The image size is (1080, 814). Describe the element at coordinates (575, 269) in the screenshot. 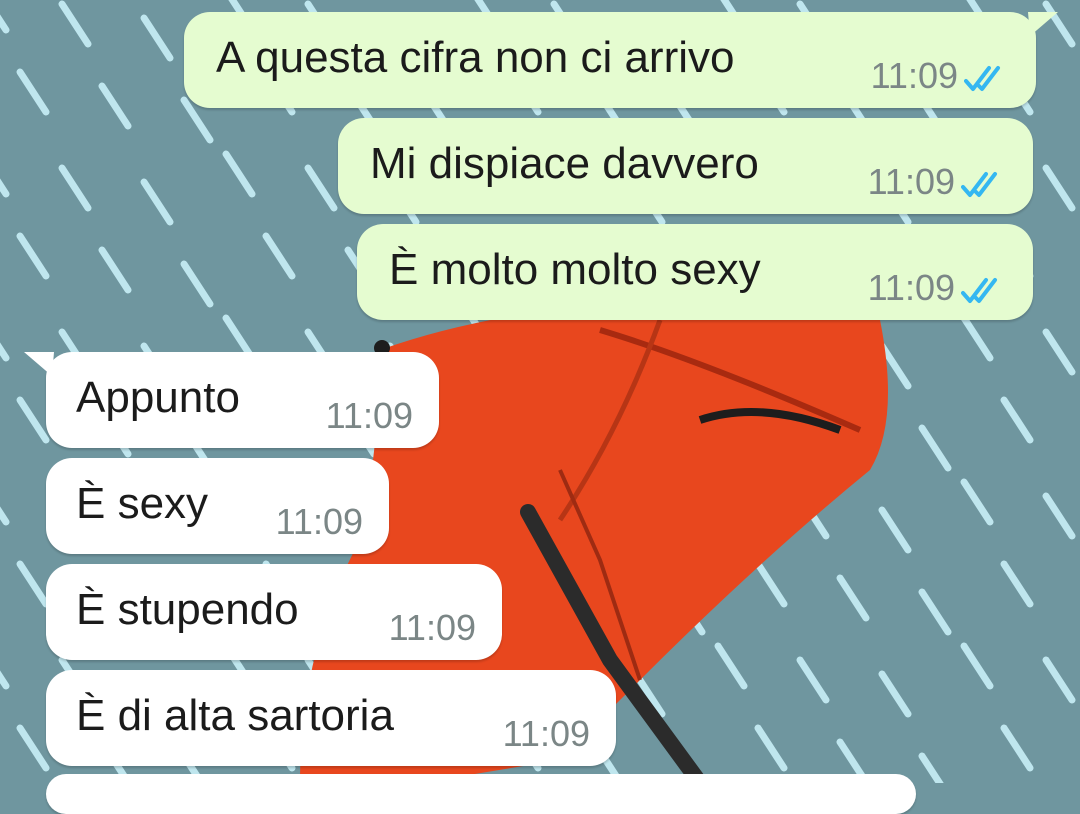

I see `message-text: È molto molto sexy` at that location.